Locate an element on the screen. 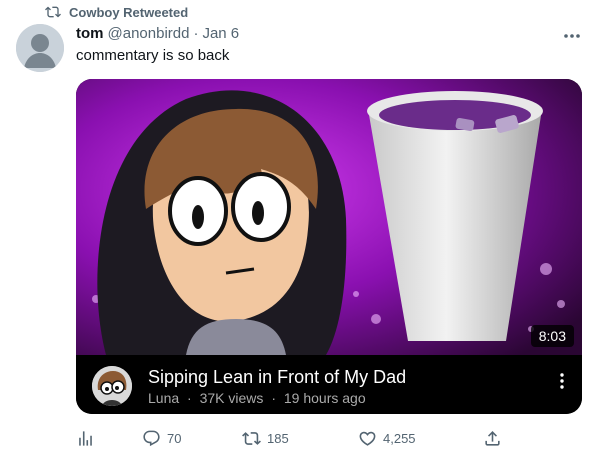 The width and height of the screenshot is (607, 461). retweet-indicator: Cowboy Retweeted is located at coordinates (116, 12).